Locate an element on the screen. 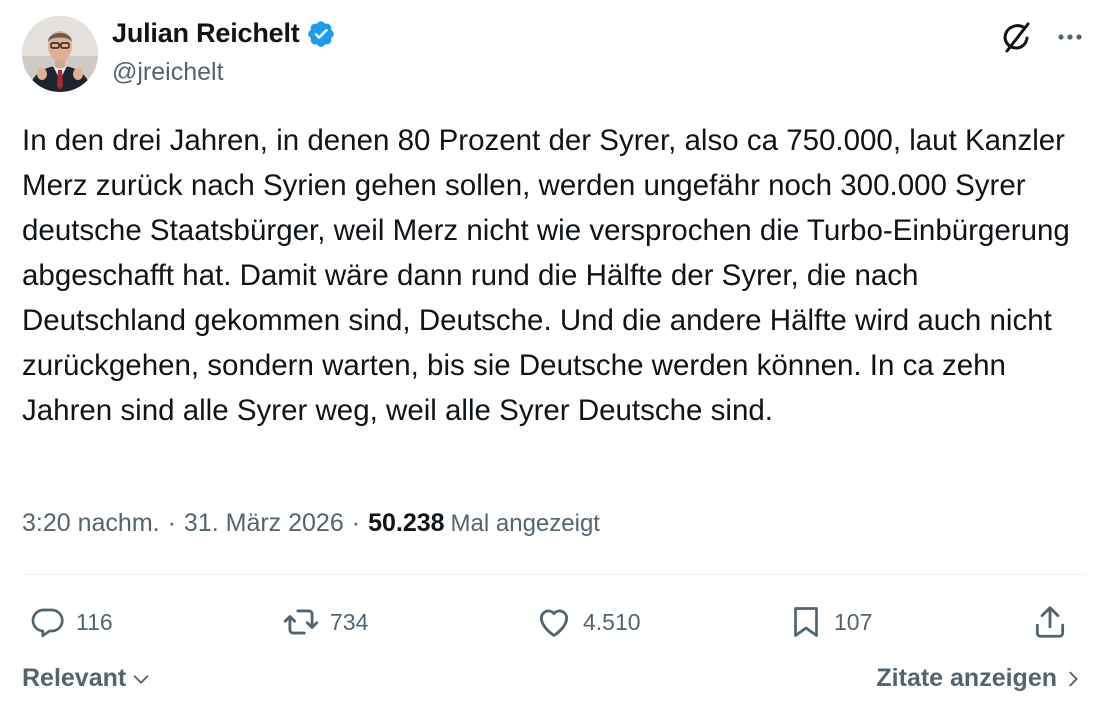  avatar is located at coordinates (60, 54).